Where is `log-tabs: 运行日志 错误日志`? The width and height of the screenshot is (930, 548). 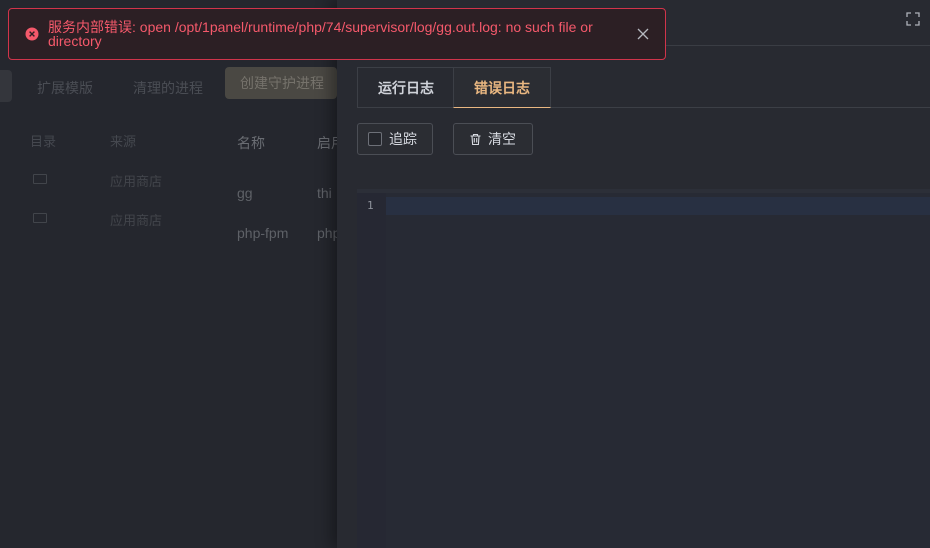
log-tabs: 运行日志 错误日志 is located at coordinates (643, 87).